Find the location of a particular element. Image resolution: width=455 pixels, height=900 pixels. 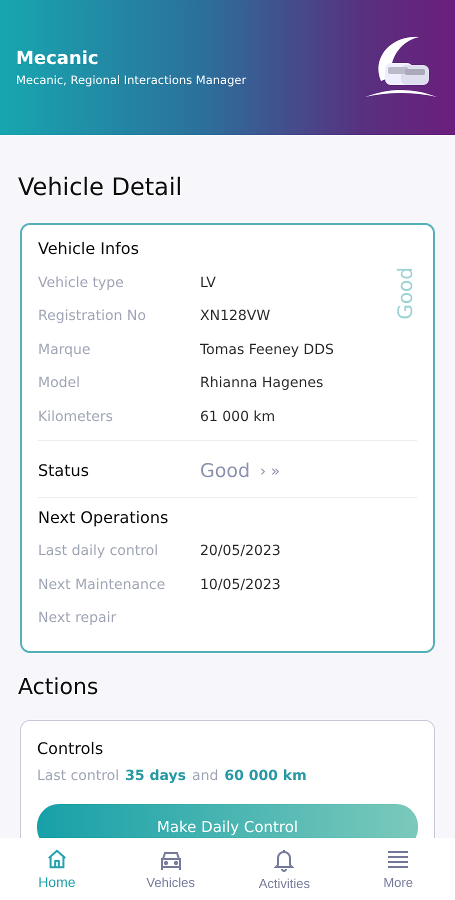

control-text: and is located at coordinates (205, 776).